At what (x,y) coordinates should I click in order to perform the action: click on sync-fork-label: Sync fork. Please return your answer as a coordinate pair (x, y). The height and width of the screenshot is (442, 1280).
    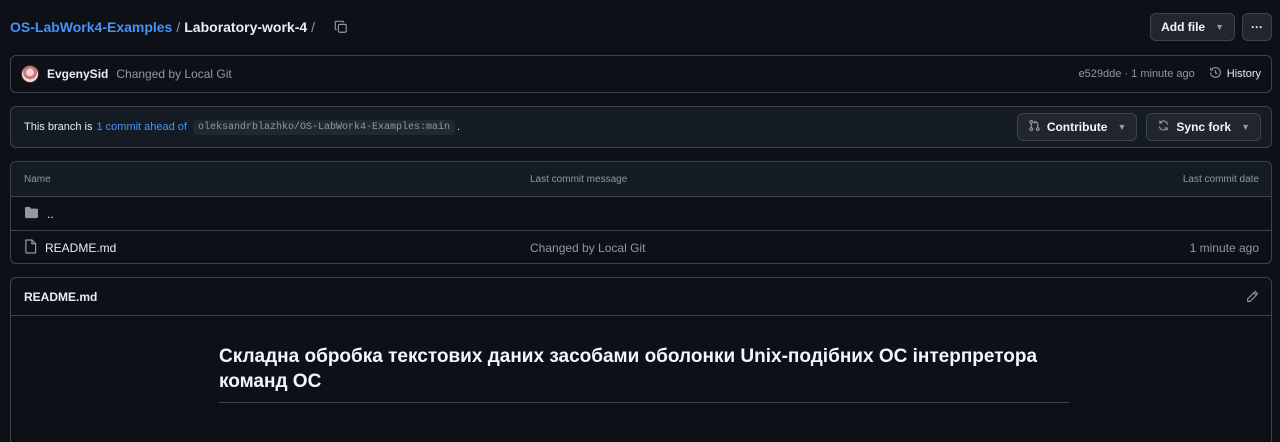
    Looking at the image, I should click on (1204, 127).